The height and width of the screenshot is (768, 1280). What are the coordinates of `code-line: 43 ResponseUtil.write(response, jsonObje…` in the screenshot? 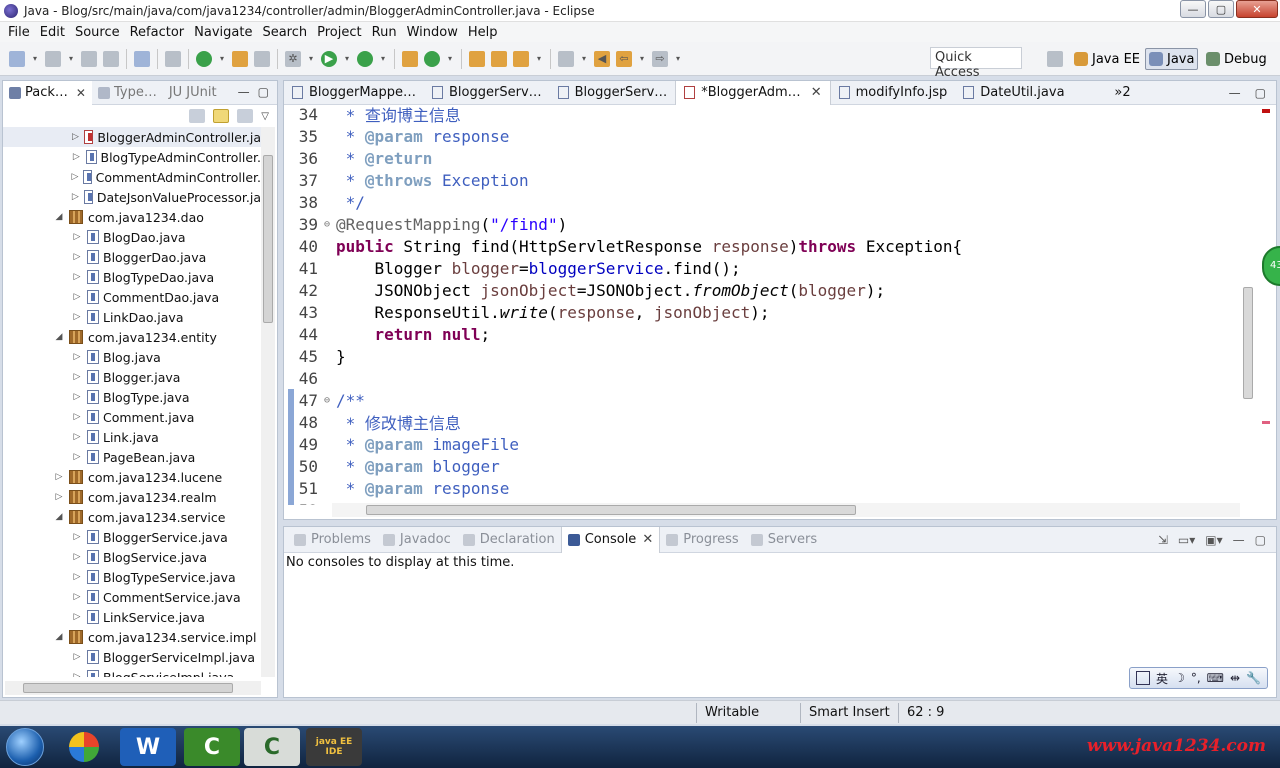 It's located at (762, 312).